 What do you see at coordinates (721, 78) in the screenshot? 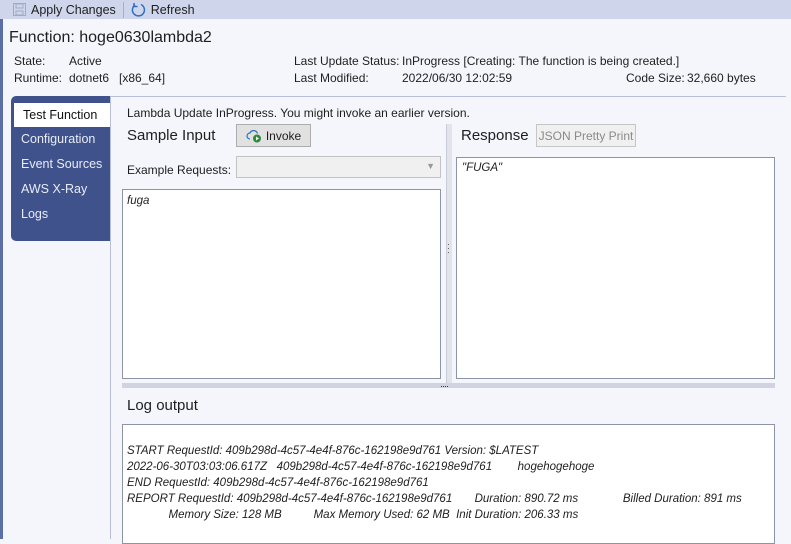
I see `code-size-value: 32,660 bytes` at bounding box center [721, 78].